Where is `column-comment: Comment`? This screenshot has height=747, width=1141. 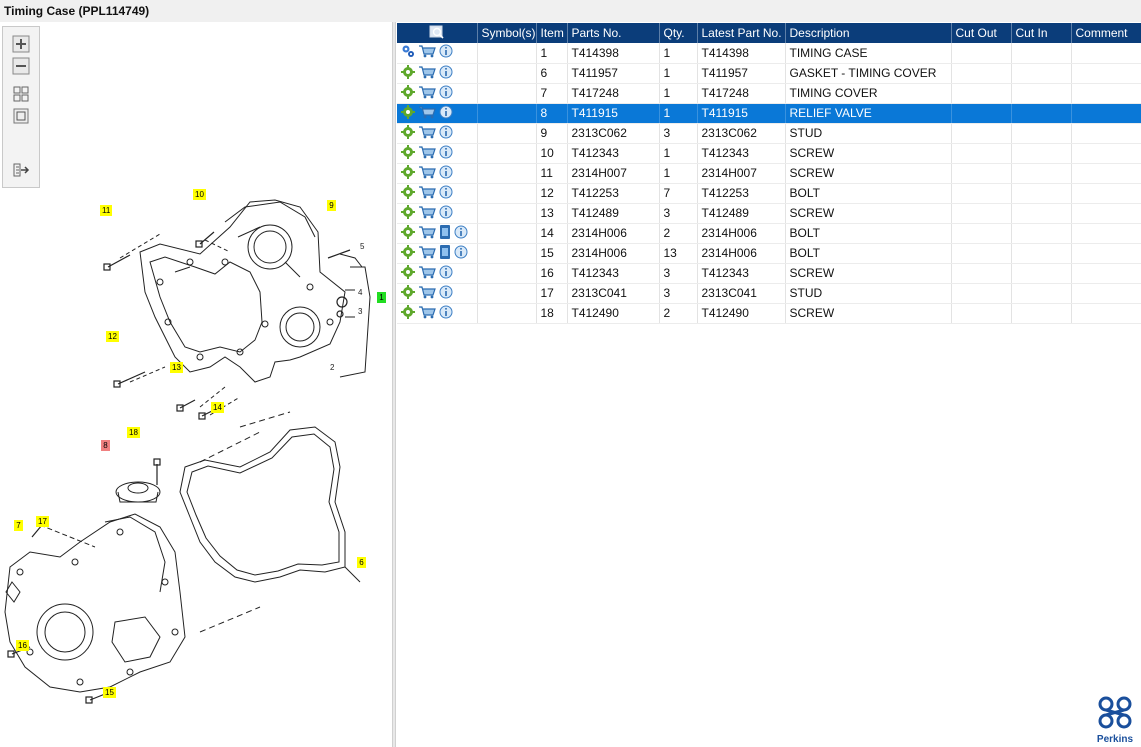 column-comment: Comment is located at coordinates (1106, 33).